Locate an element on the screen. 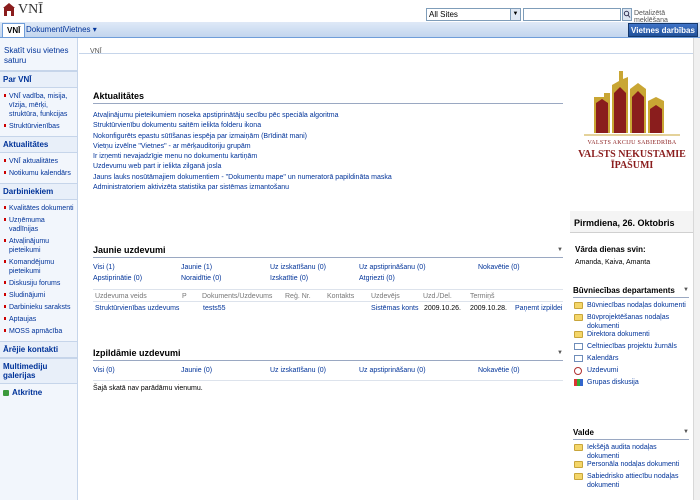 This screenshot has height=500, width=700. list-item: Sabiedrisko attiecību nodaļas dokumenti is located at coordinates (631, 481).